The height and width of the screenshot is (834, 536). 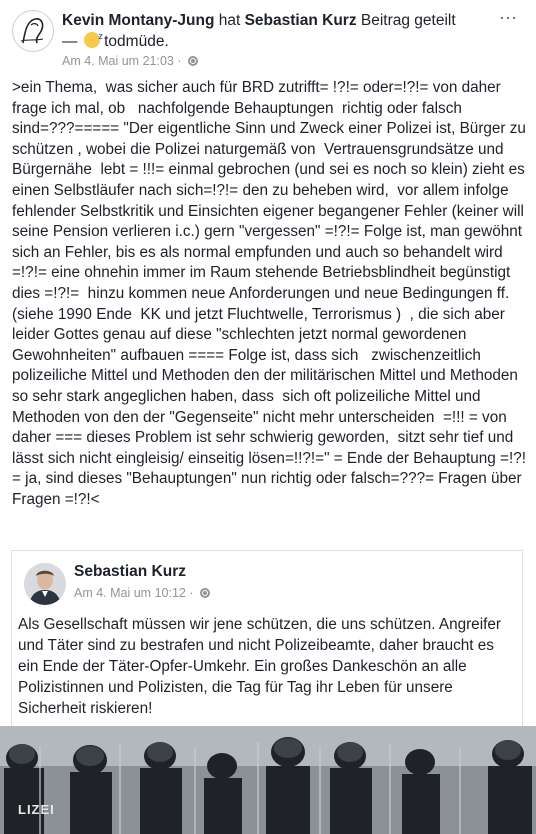 What do you see at coordinates (93, 37) in the screenshot?
I see `sleepy-face-icon` at bounding box center [93, 37].